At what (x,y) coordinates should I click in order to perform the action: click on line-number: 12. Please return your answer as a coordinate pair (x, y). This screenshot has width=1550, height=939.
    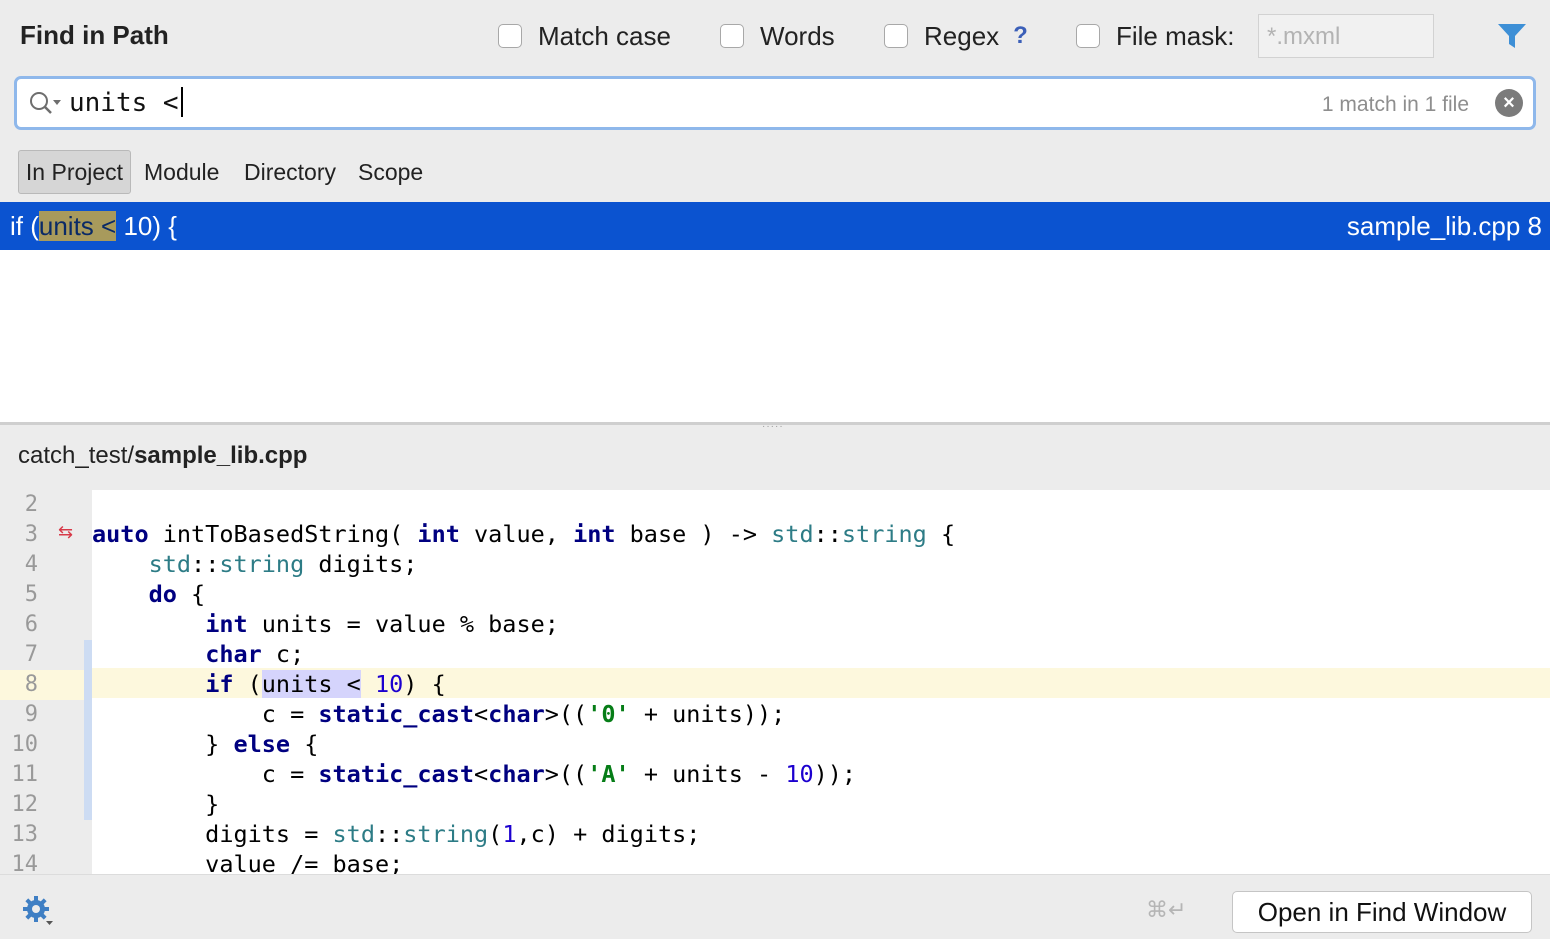
    Looking at the image, I should click on (25, 804).